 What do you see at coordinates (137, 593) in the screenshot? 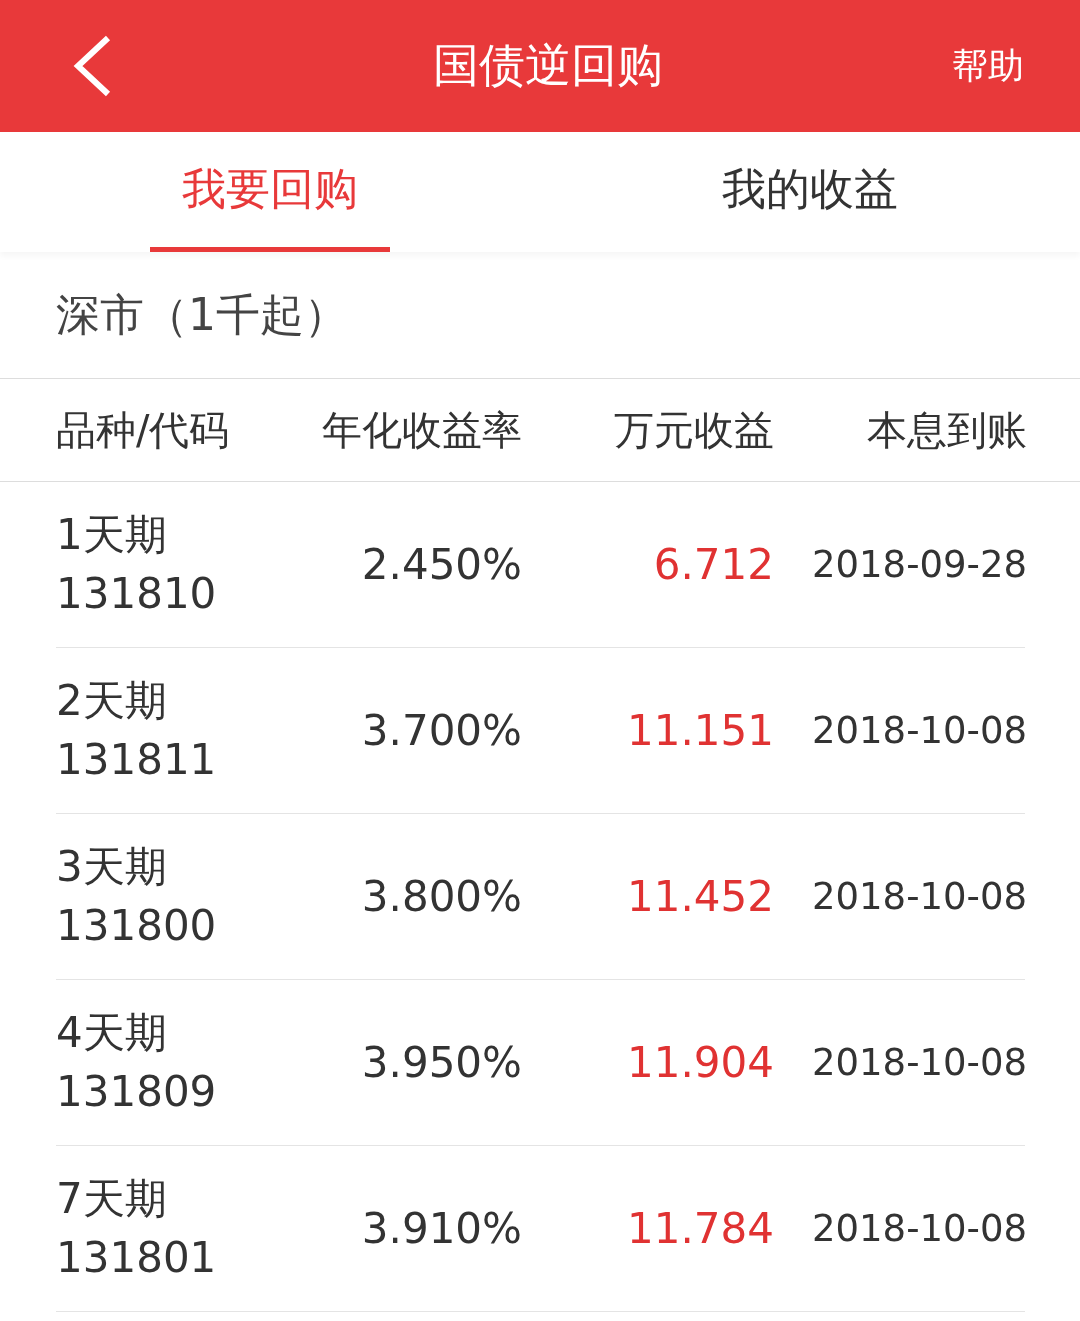
I see `product-code: 131810` at bounding box center [137, 593].